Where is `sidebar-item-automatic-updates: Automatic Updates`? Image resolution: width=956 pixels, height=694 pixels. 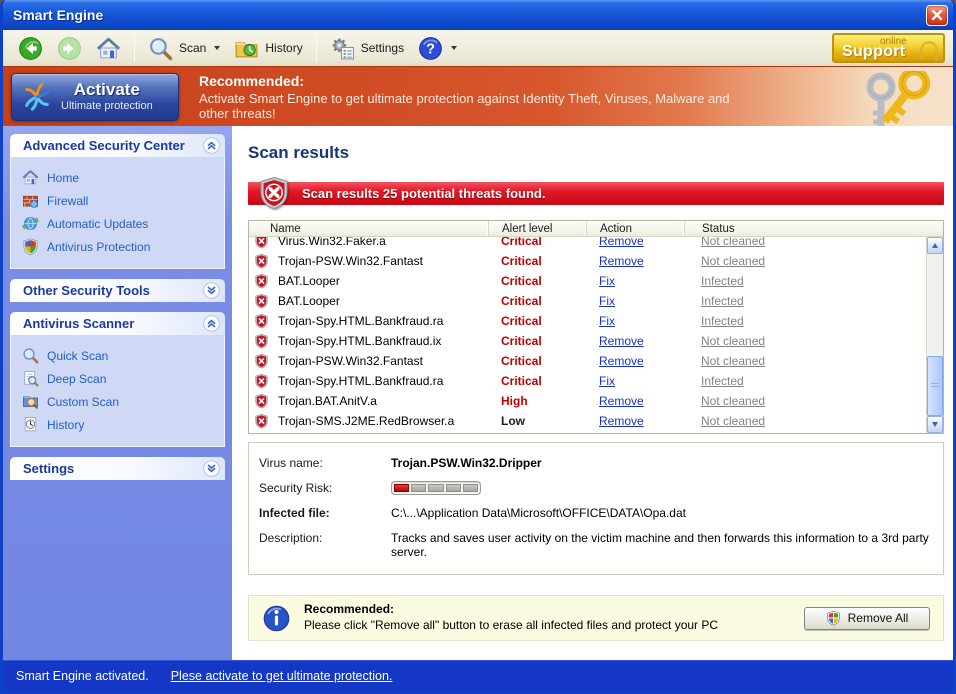
sidebar-item-automatic-updates: Automatic Updates is located at coordinates (120, 223).